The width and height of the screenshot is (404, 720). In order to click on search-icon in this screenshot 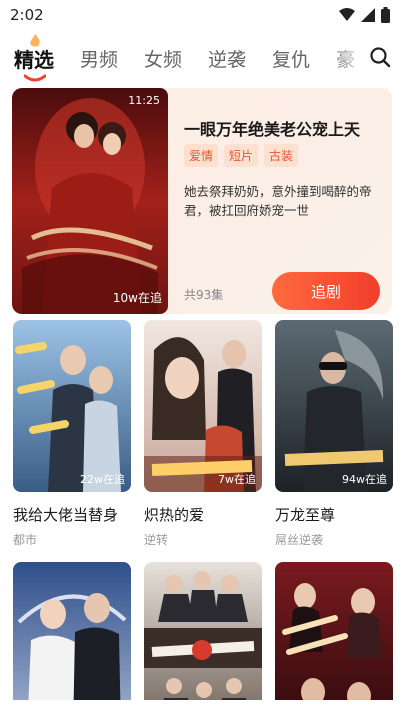, I will do `click(380, 57)`.